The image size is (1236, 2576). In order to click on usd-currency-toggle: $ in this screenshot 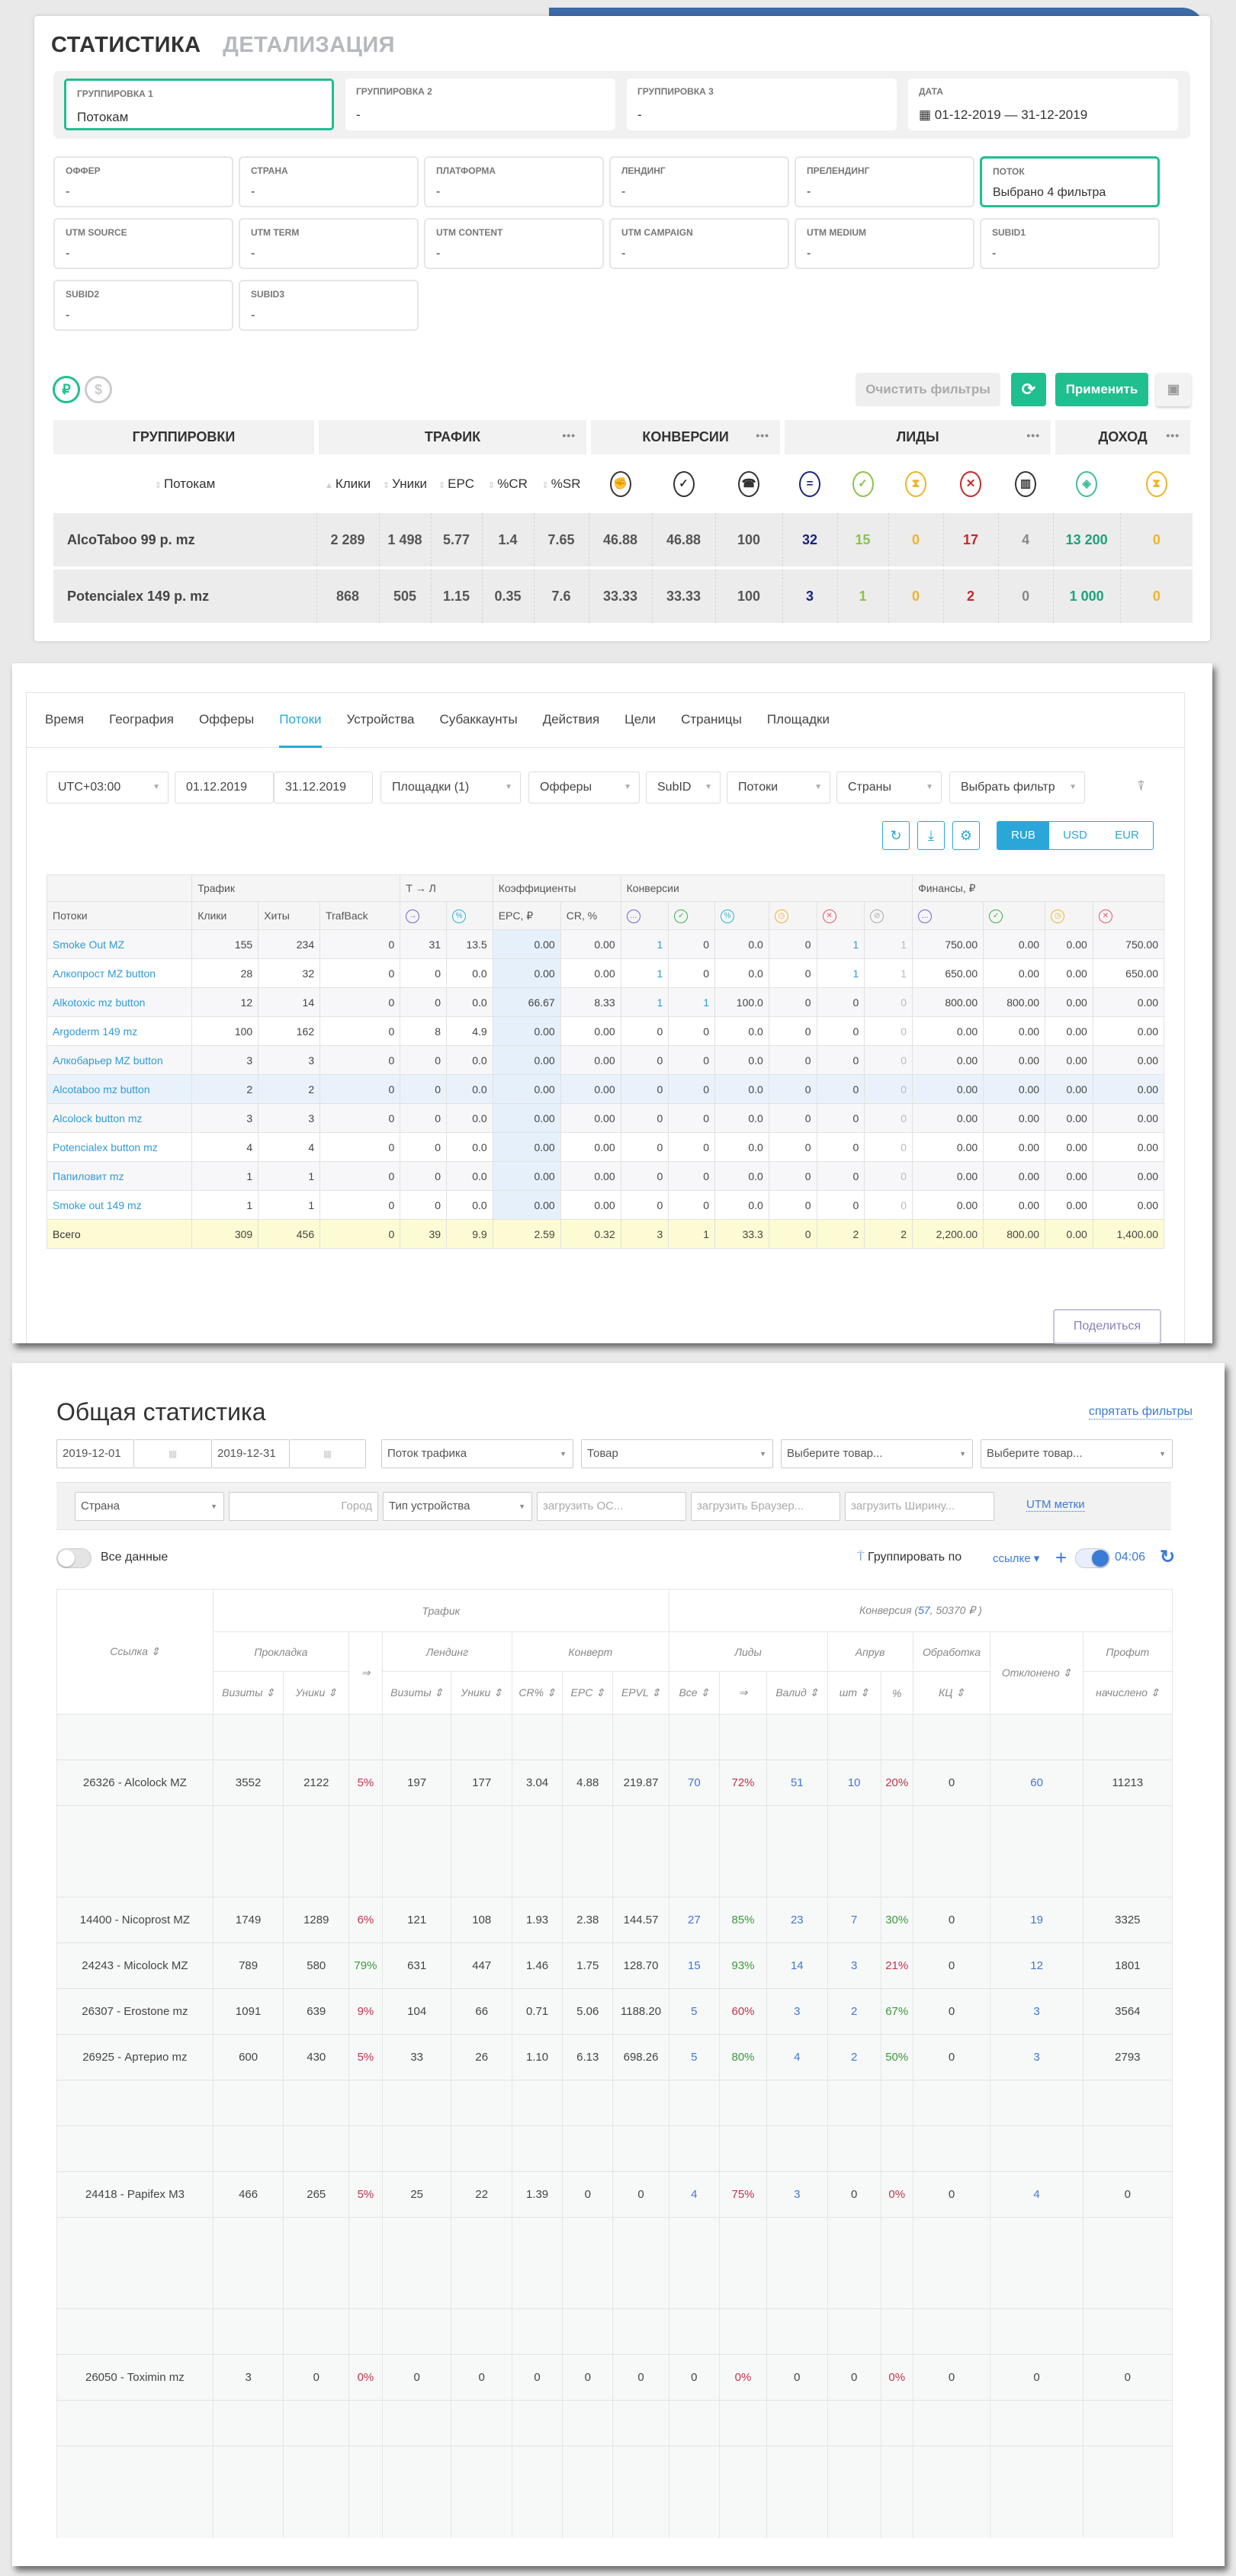, I will do `click(99, 389)`.